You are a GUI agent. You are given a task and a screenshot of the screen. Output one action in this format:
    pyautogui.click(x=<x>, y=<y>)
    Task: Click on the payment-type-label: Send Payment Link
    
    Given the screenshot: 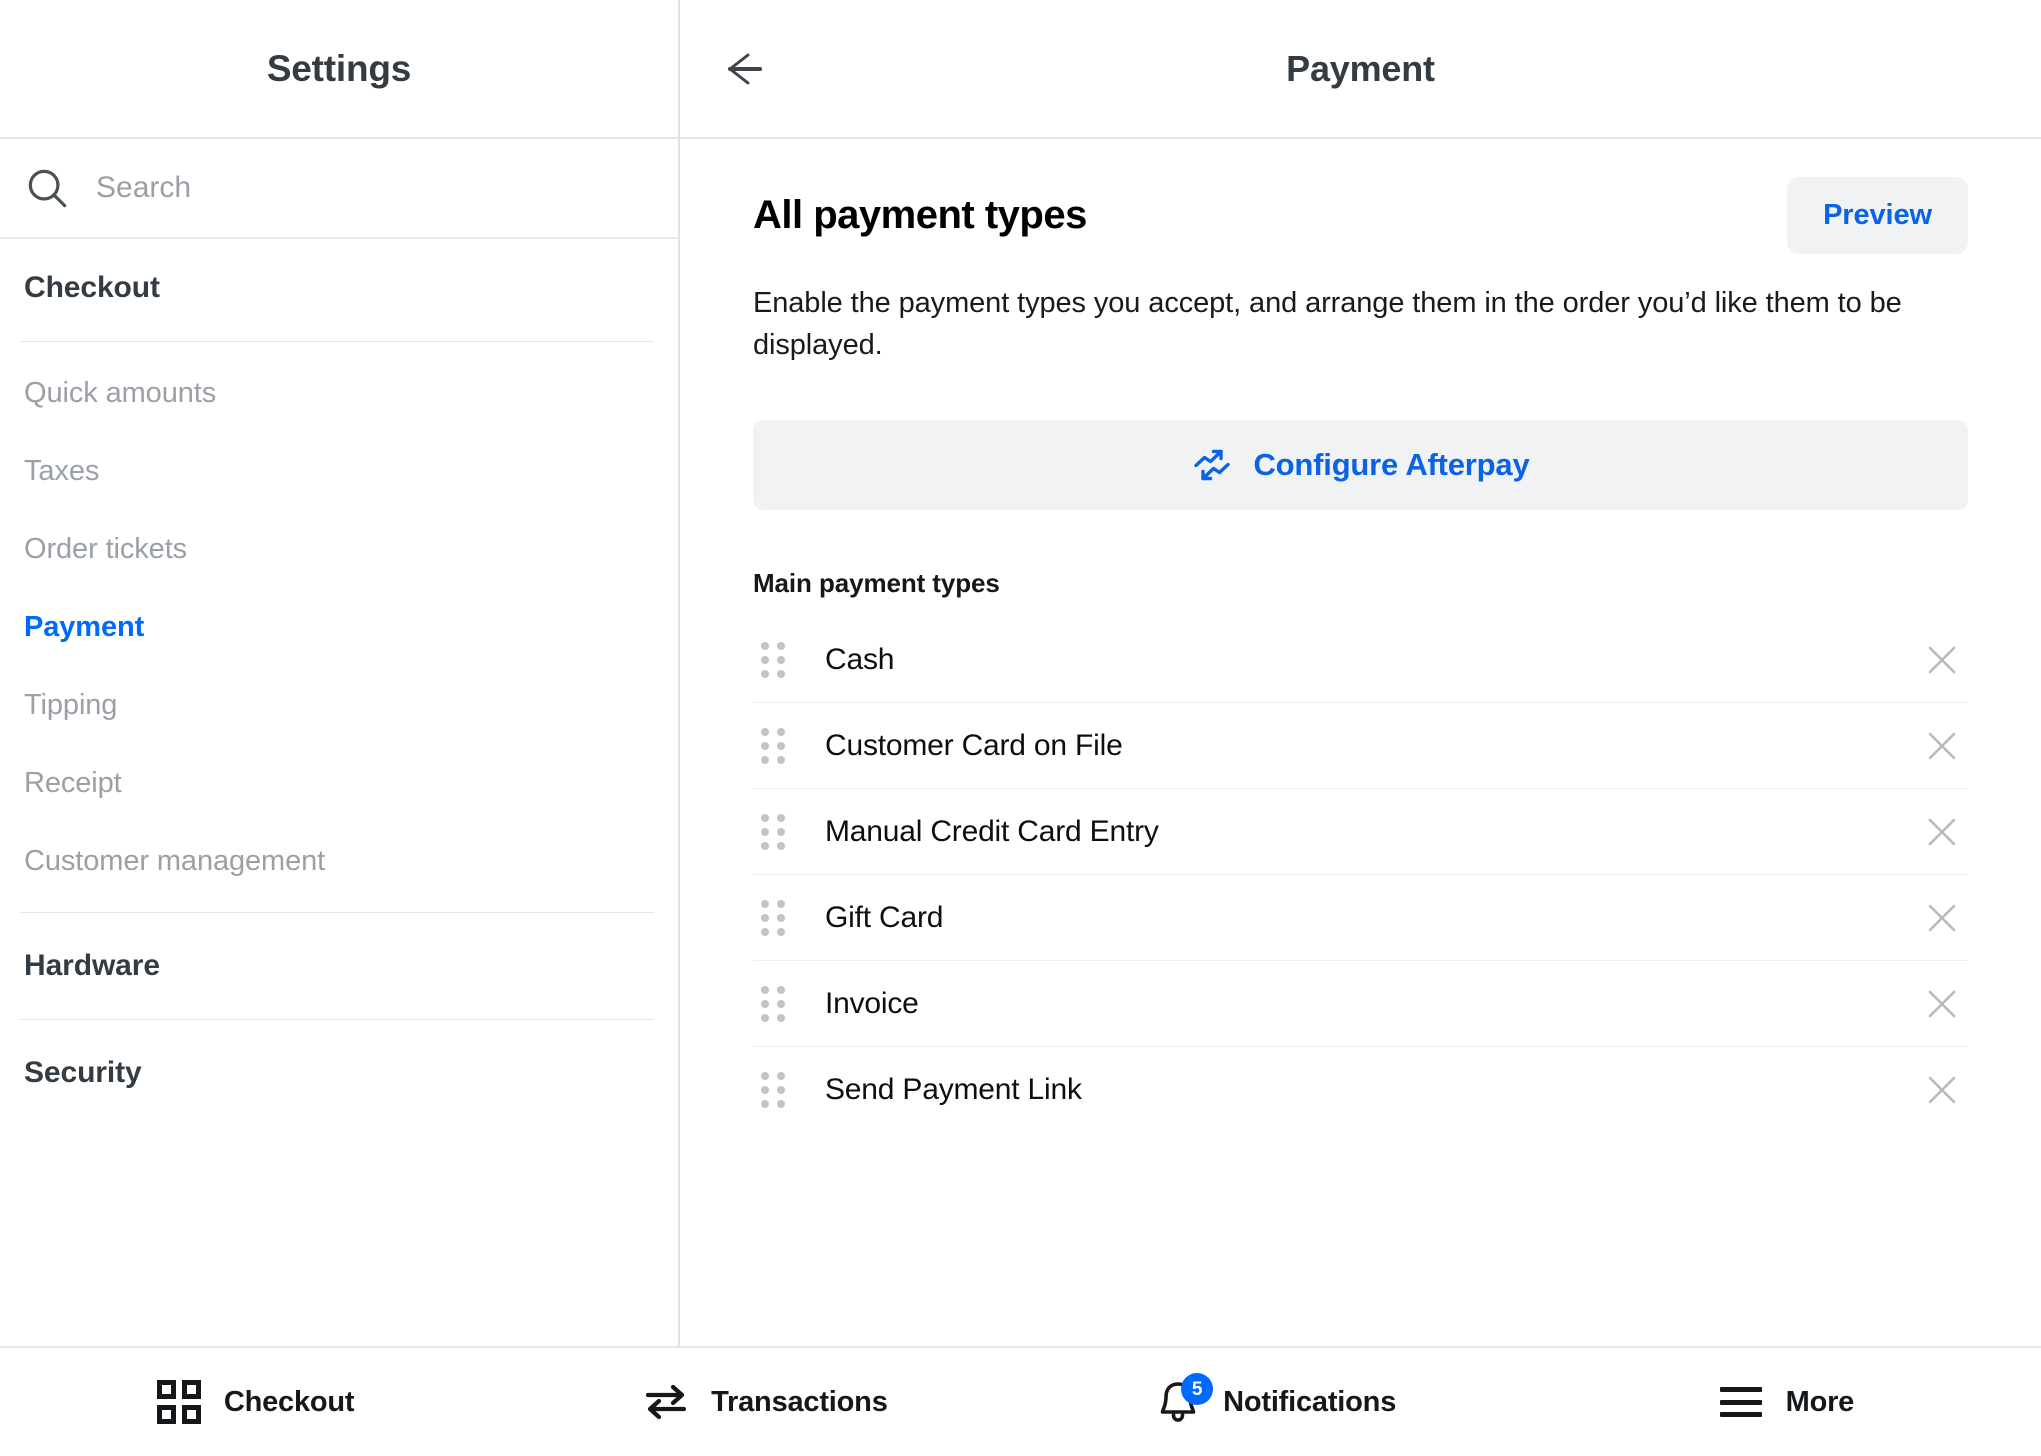 What is the action you would take?
    pyautogui.click(x=953, y=1090)
    